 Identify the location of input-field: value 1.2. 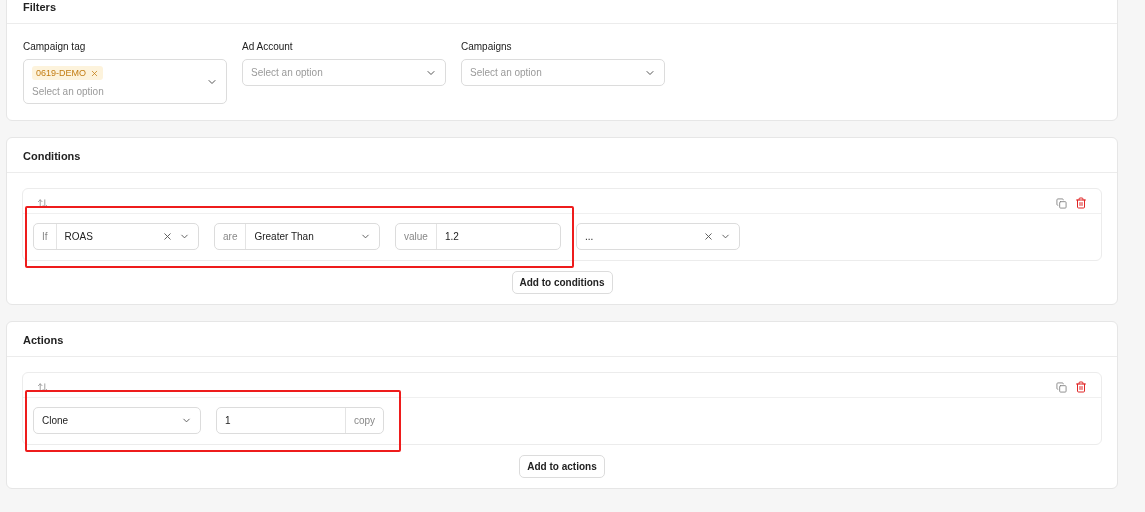
(478, 236).